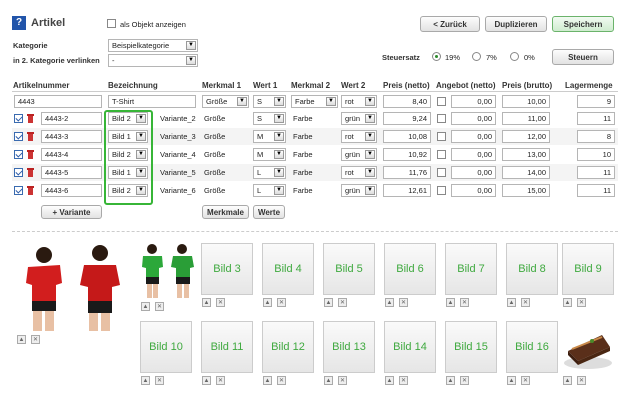 The width and height of the screenshot is (630, 419). What do you see at coordinates (596, 101) in the screenshot?
I see `stock-input: 9` at bounding box center [596, 101].